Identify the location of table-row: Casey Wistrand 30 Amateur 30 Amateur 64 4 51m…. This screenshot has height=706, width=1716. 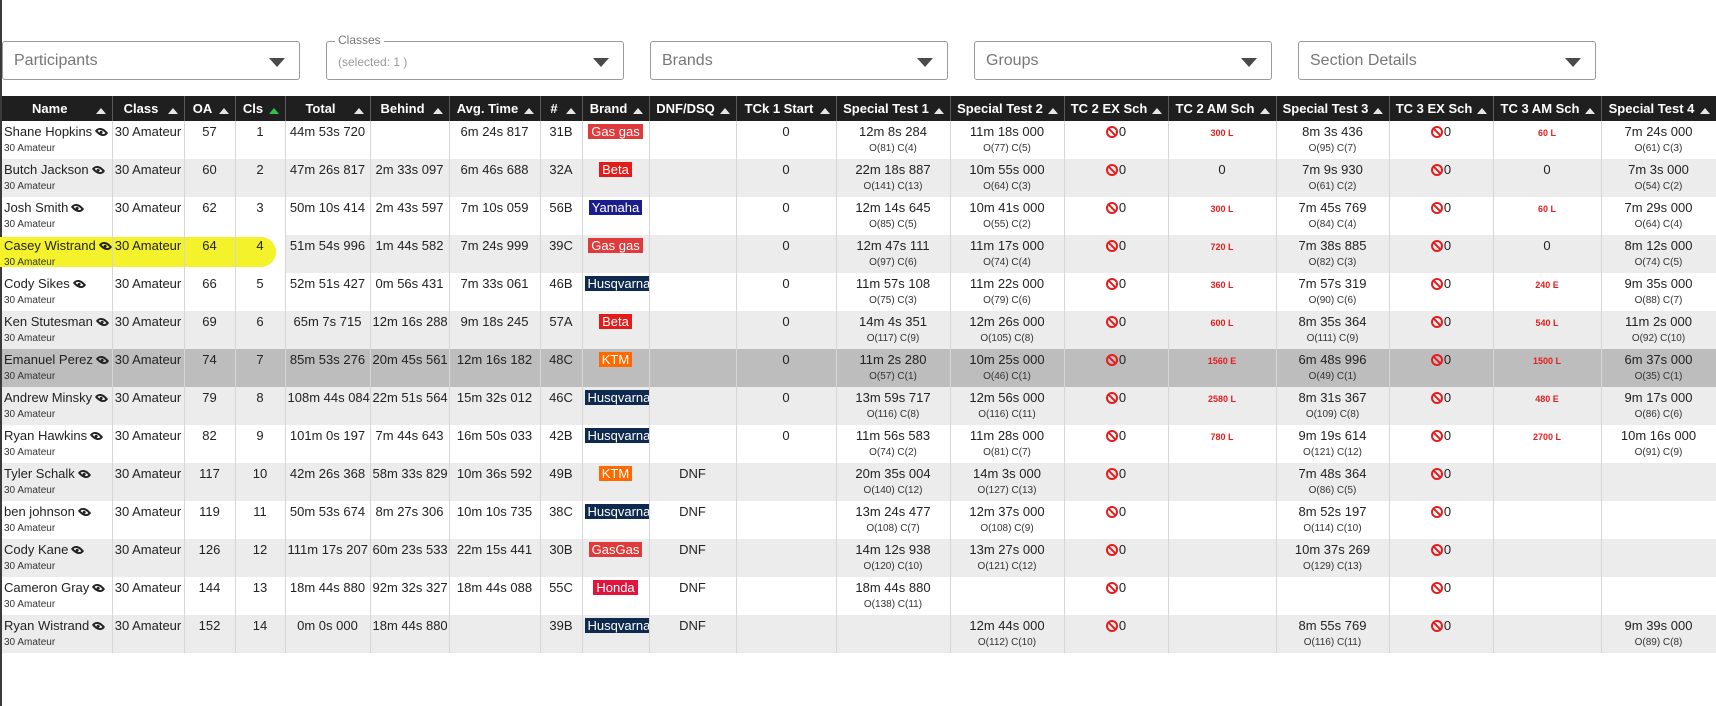
(859, 254).